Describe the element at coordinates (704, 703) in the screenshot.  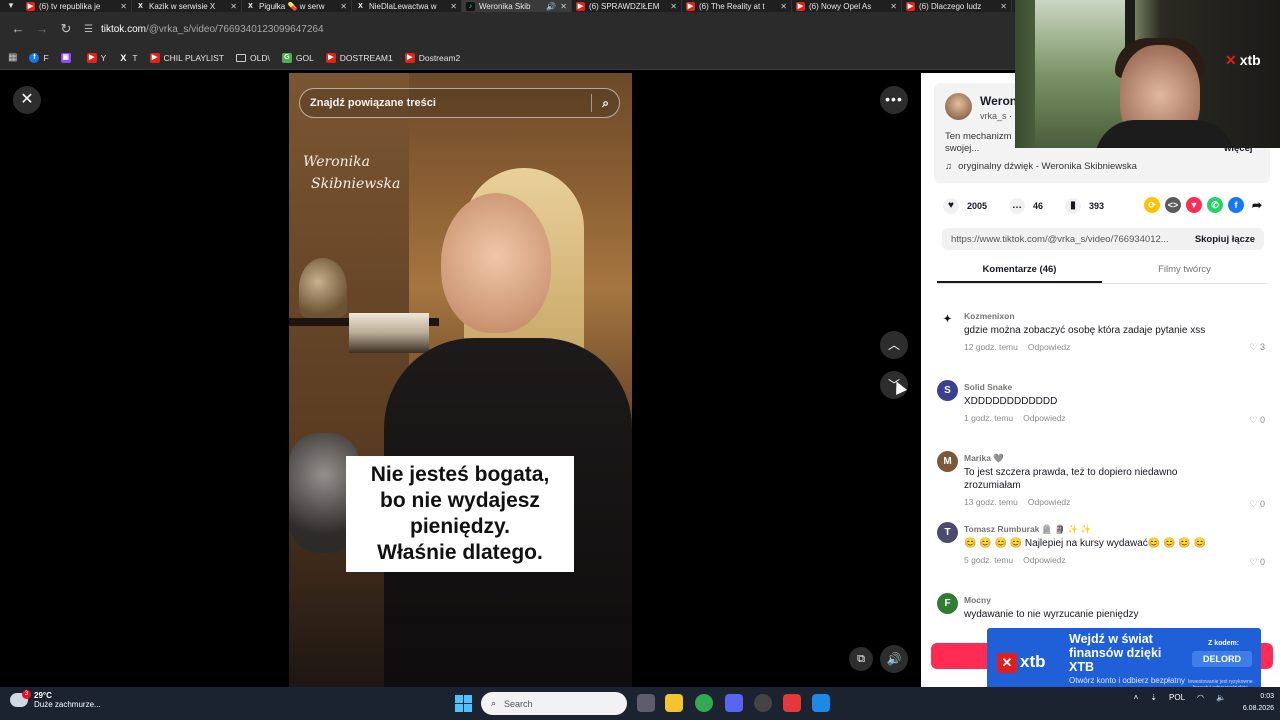
I see `chrome-icon` at that location.